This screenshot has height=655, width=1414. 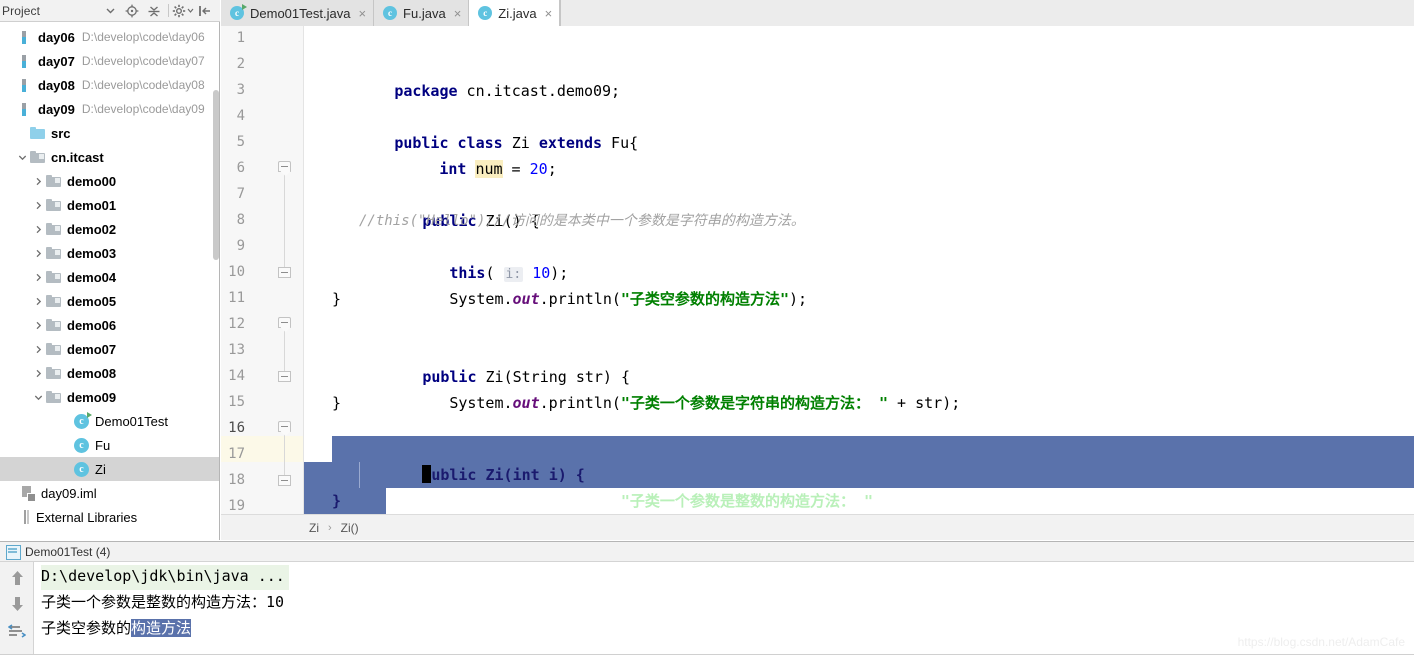 What do you see at coordinates (109, 445) in the screenshot?
I see `tree-item-fu: c Fu` at bounding box center [109, 445].